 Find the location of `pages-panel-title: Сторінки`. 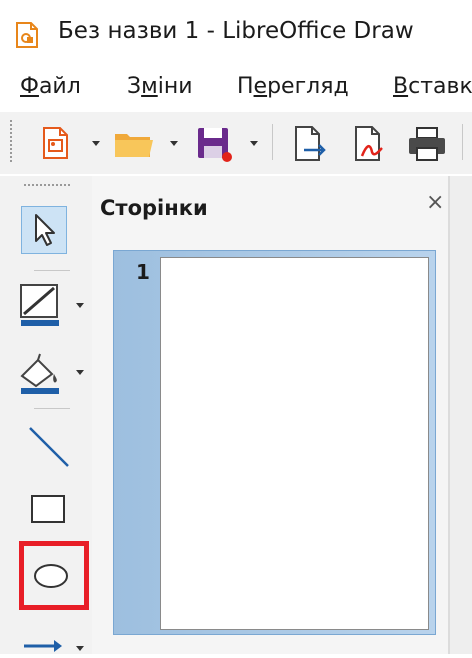

pages-panel-title: Сторінки is located at coordinates (154, 208).